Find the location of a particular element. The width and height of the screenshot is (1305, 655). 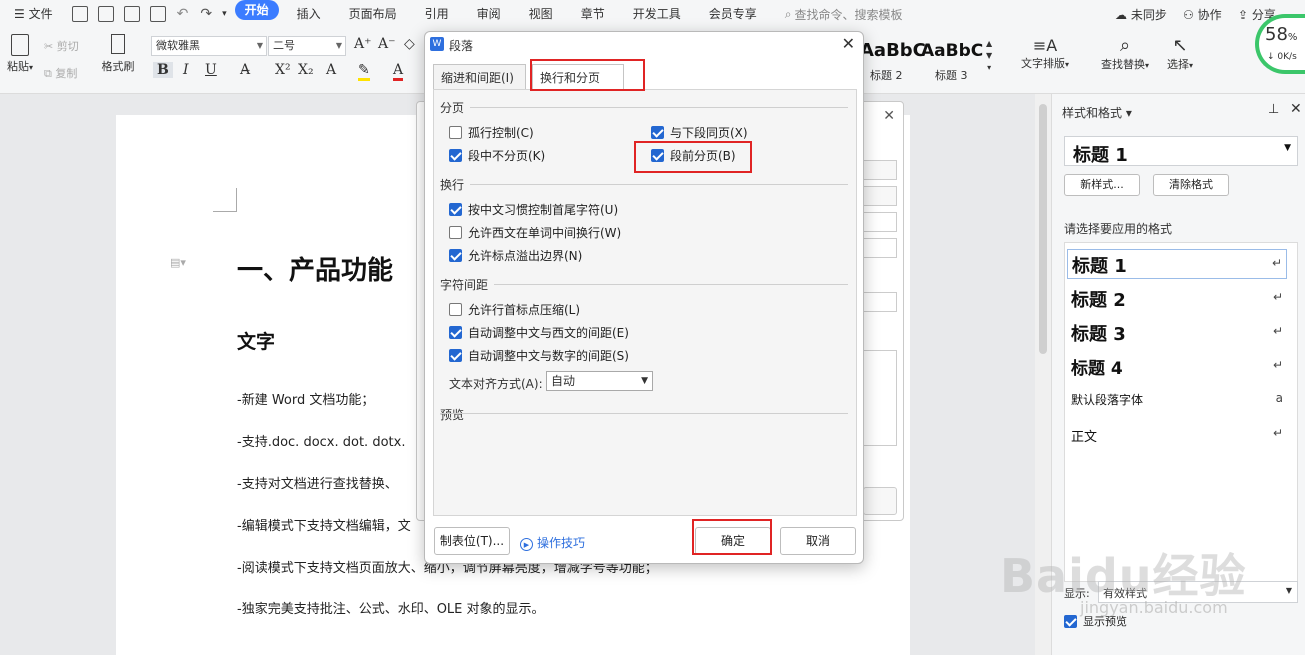

text-align-select: 自动 ▼ is located at coordinates (599, 381).